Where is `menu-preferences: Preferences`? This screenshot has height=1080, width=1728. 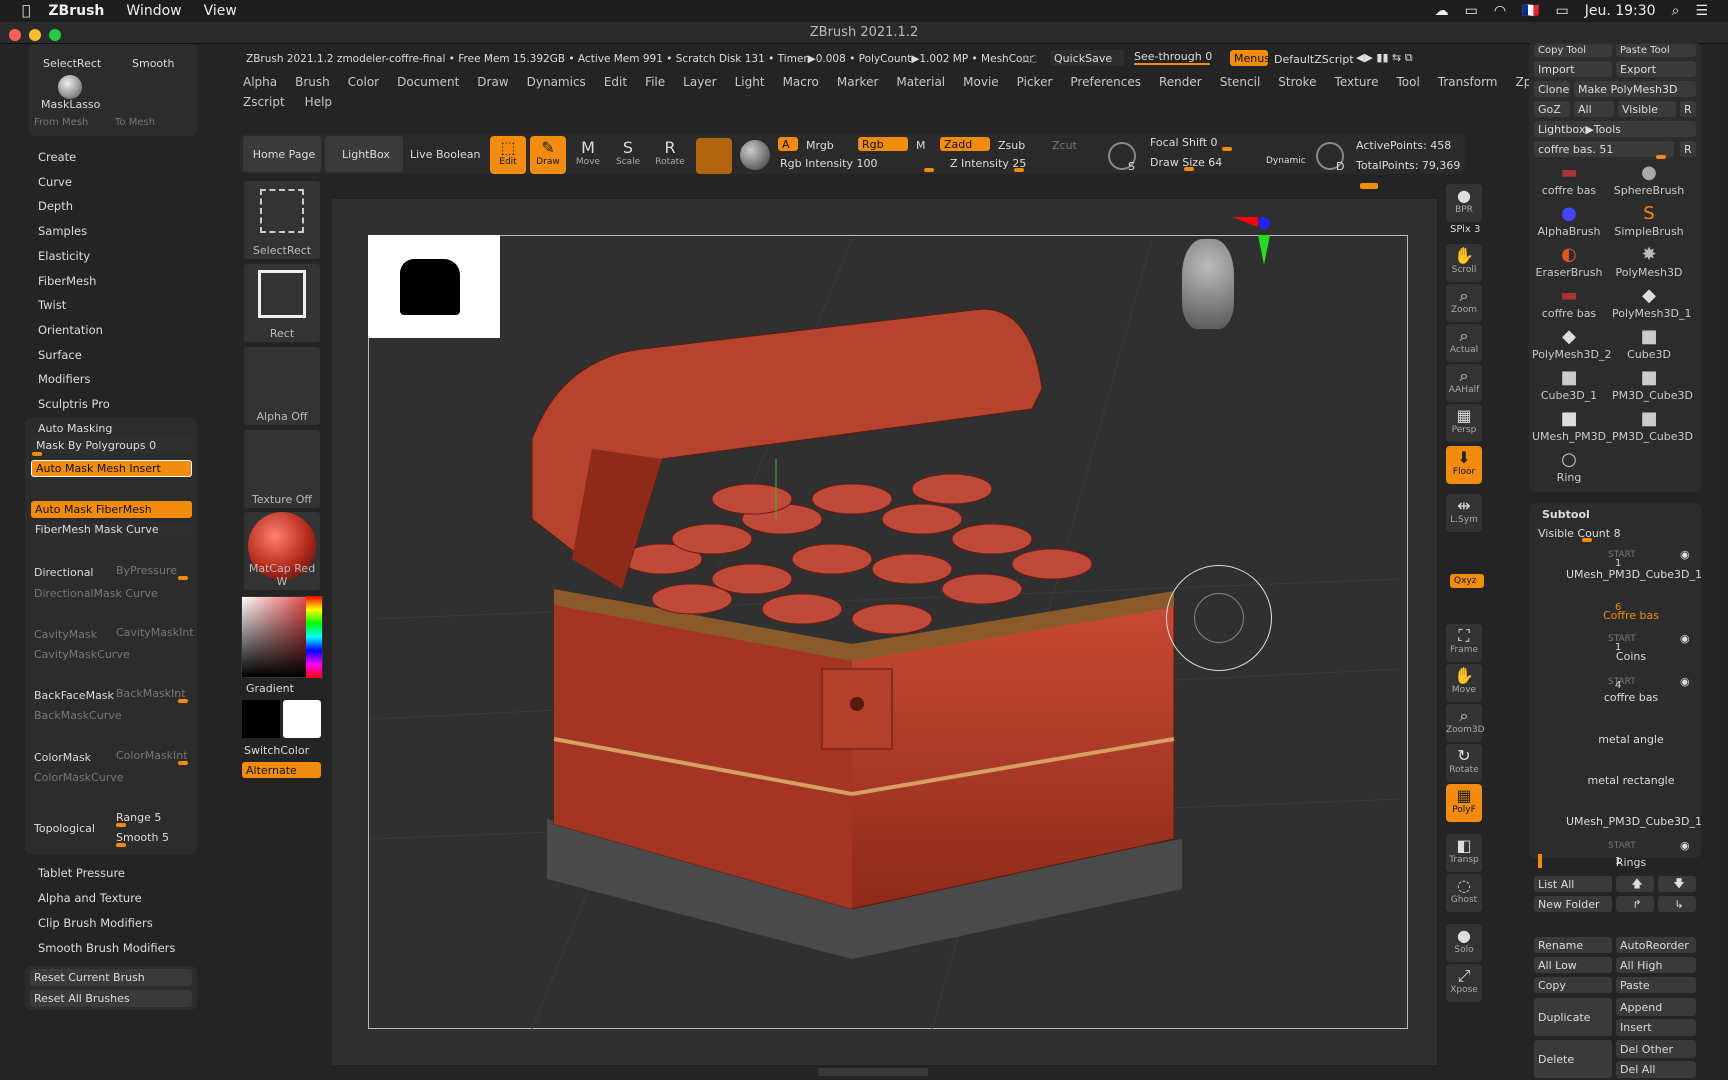 menu-preferences: Preferences is located at coordinates (1105, 82).